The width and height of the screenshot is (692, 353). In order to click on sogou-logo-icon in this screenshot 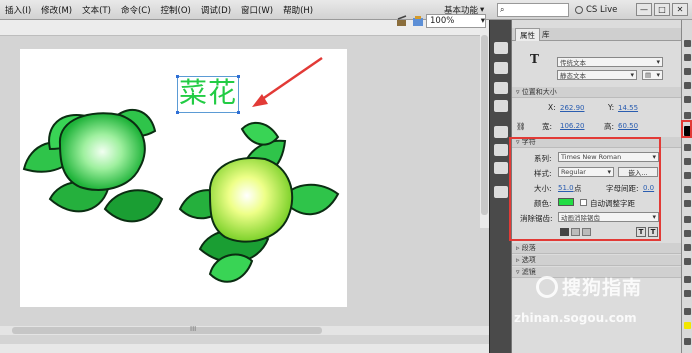, I will do `click(547, 287)`.